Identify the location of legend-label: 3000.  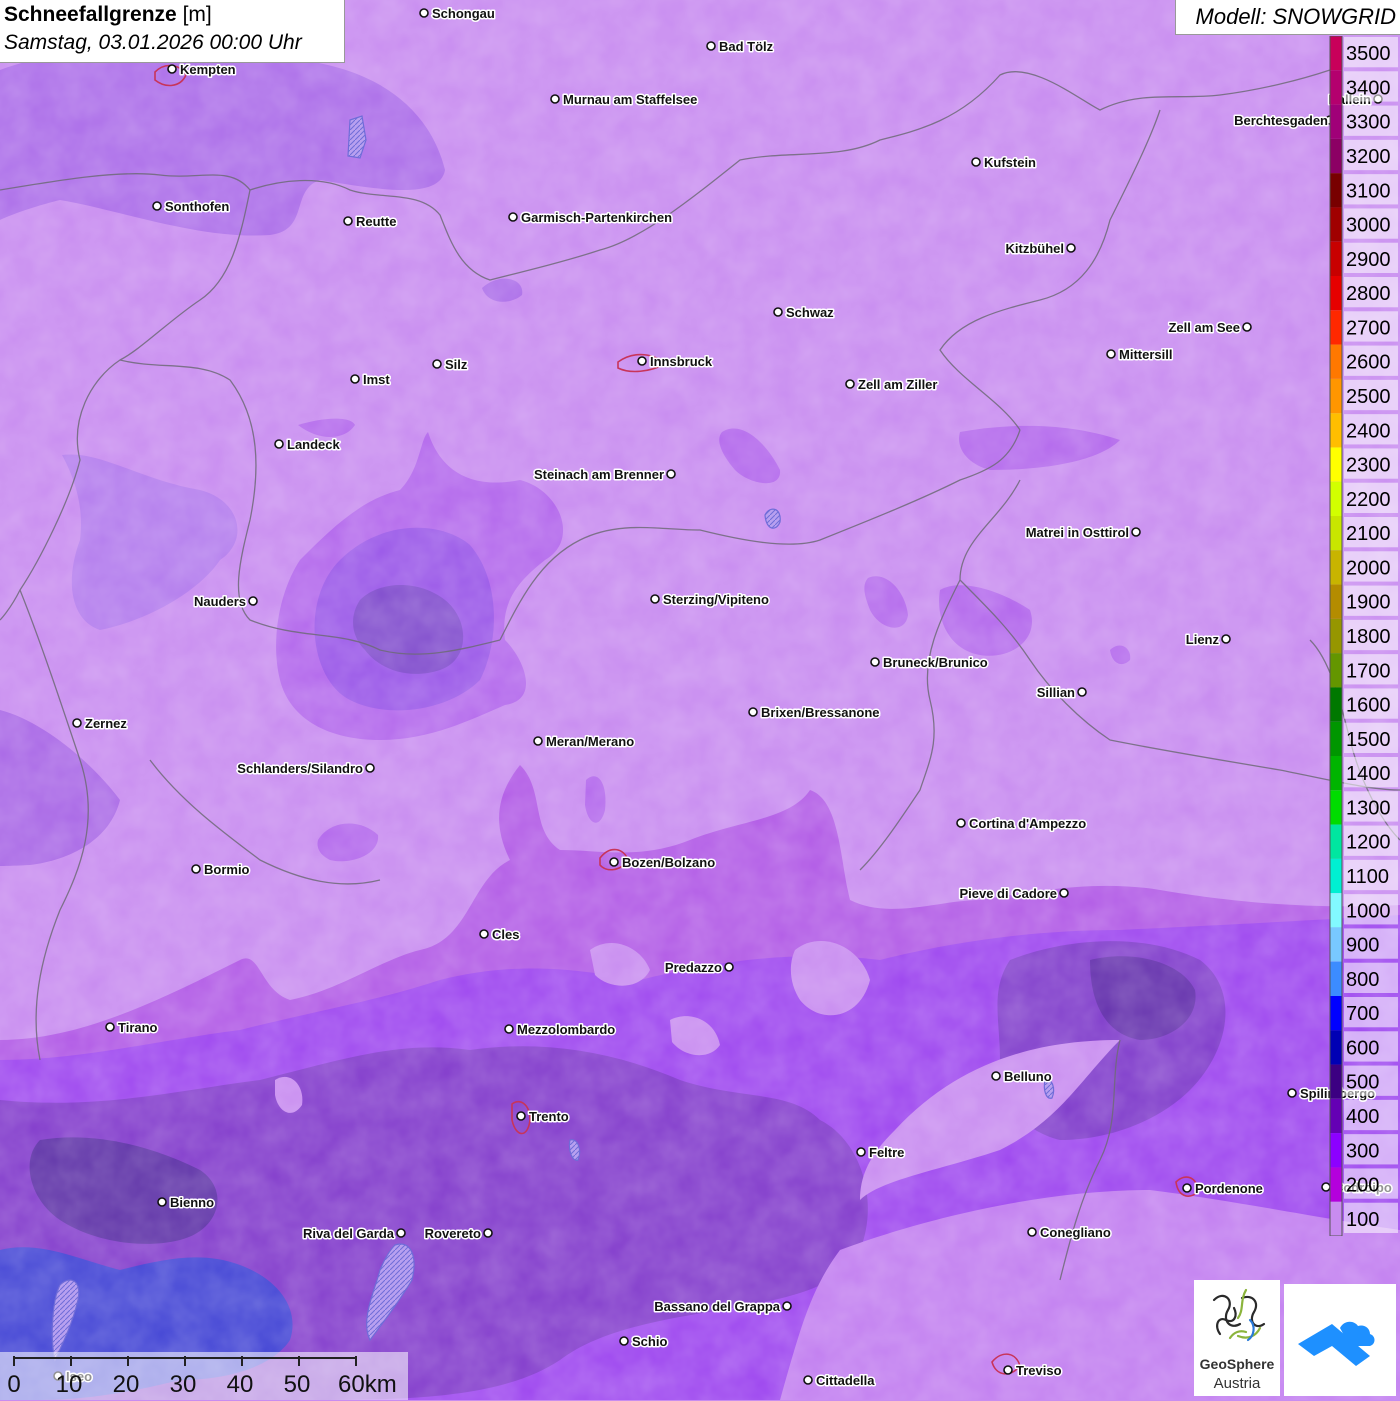
(1368, 226).